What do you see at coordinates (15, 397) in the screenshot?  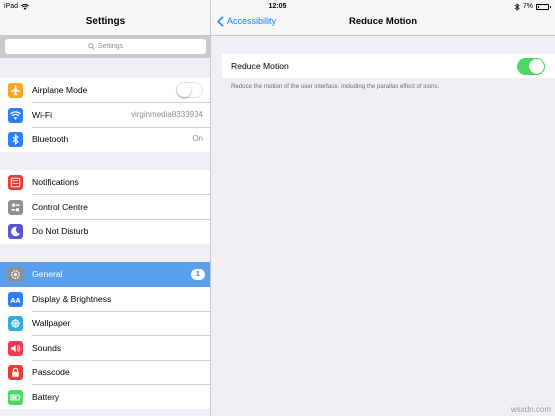 I see `battery-icon` at bounding box center [15, 397].